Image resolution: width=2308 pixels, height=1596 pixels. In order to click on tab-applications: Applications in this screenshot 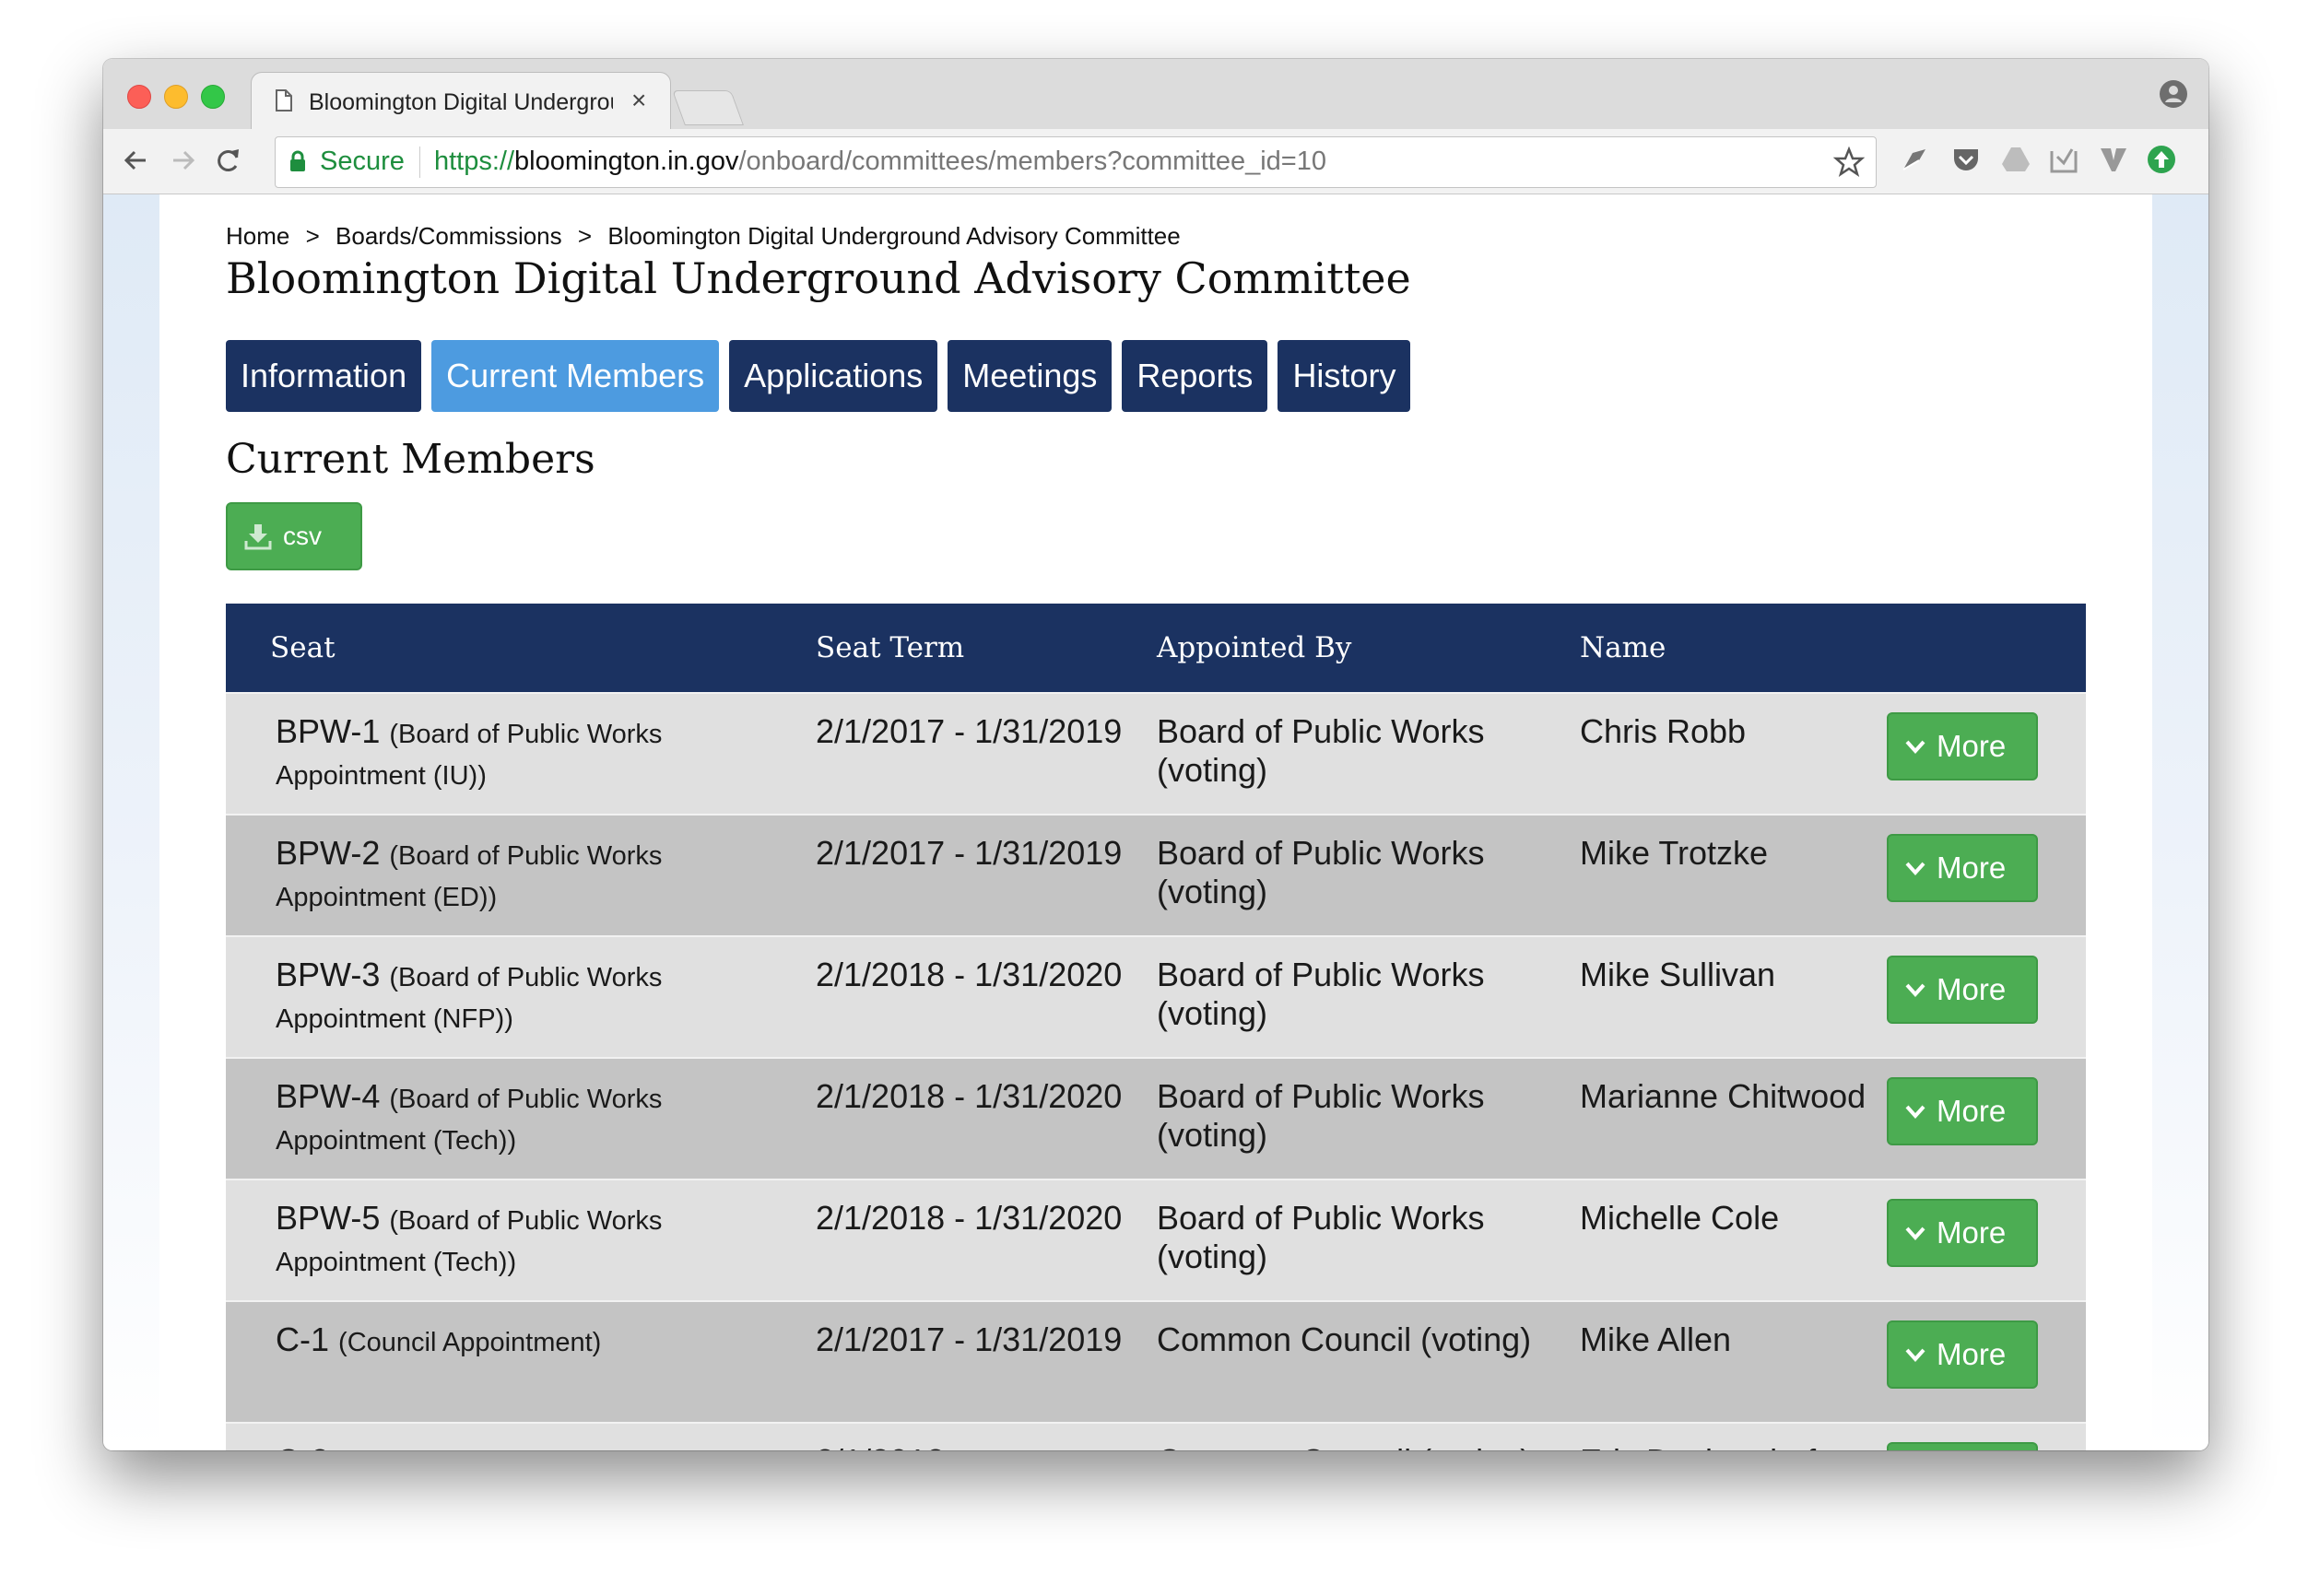, I will do `click(833, 376)`.